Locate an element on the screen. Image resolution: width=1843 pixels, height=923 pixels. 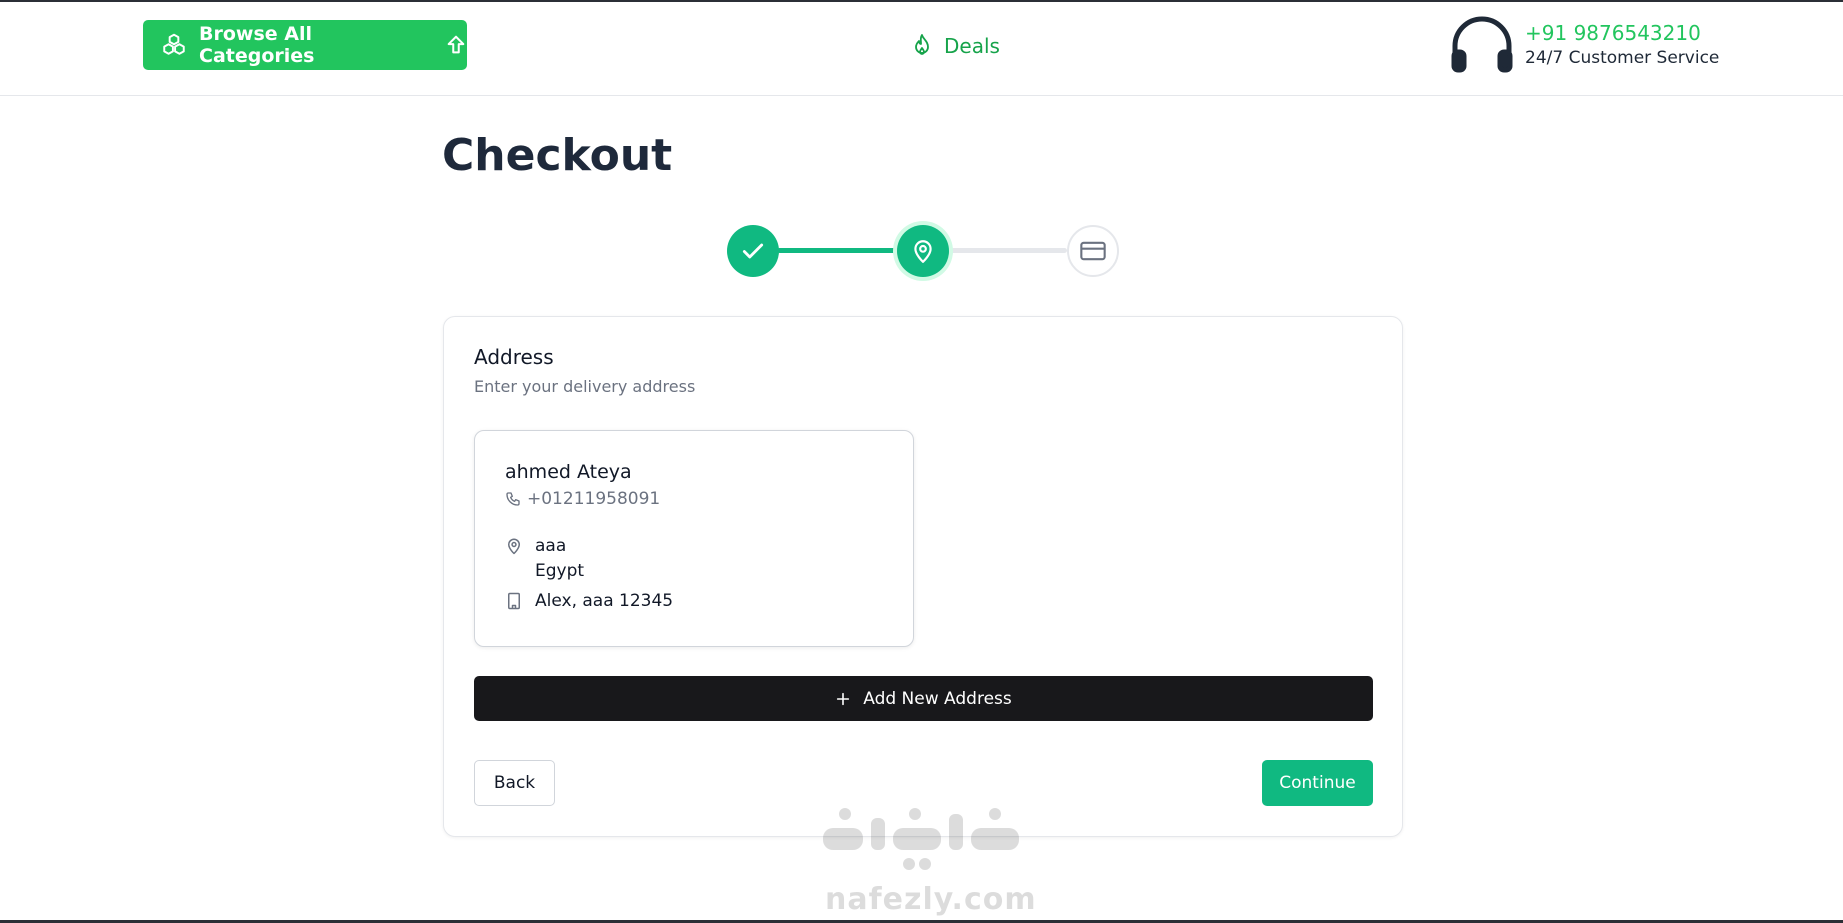
customer-service: +91 9876543210 24/7 Customer Service is located at coordinates (1584, 45).